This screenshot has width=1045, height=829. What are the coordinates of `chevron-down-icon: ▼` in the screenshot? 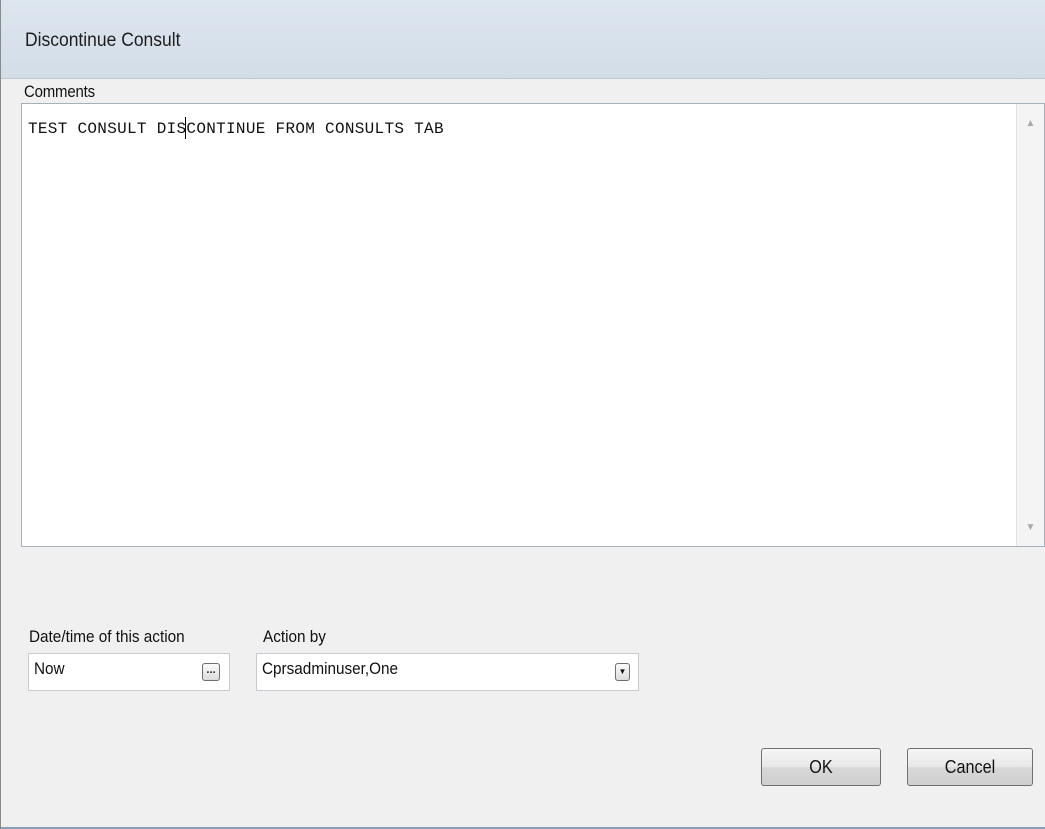 It's located at (622, 672).